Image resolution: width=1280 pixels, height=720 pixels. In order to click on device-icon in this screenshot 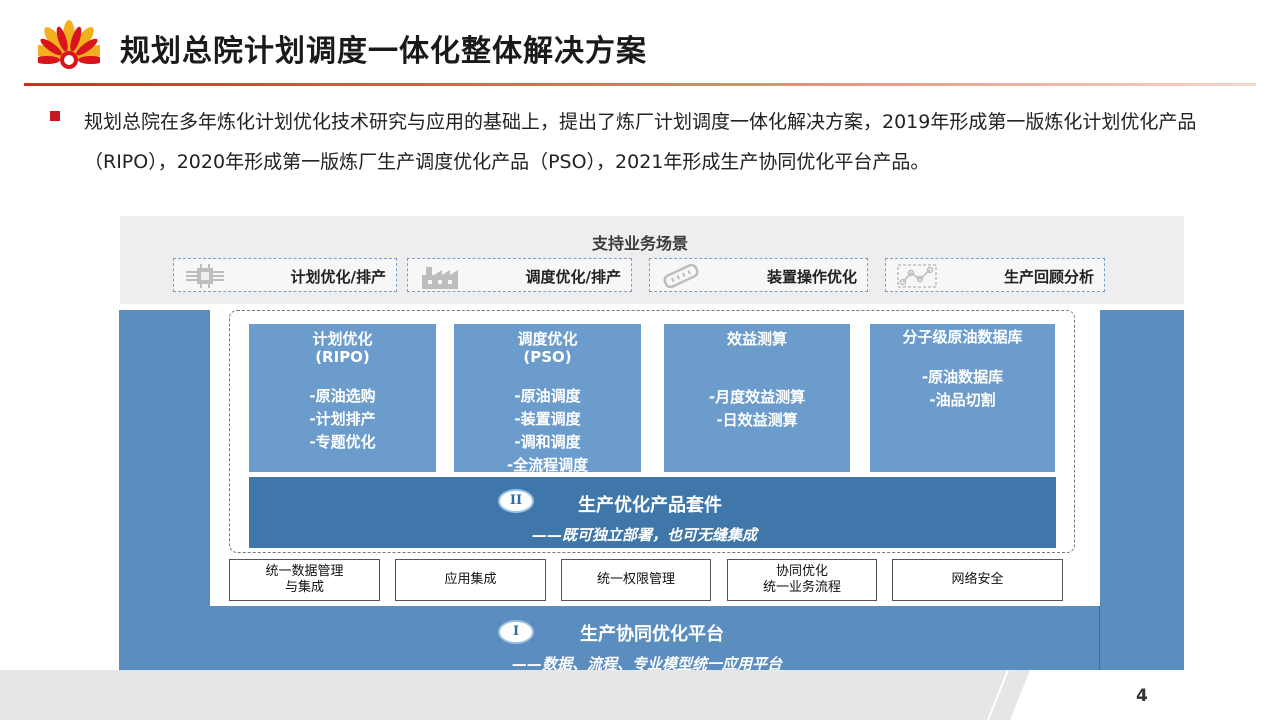, I will do `click(681, 276)`.